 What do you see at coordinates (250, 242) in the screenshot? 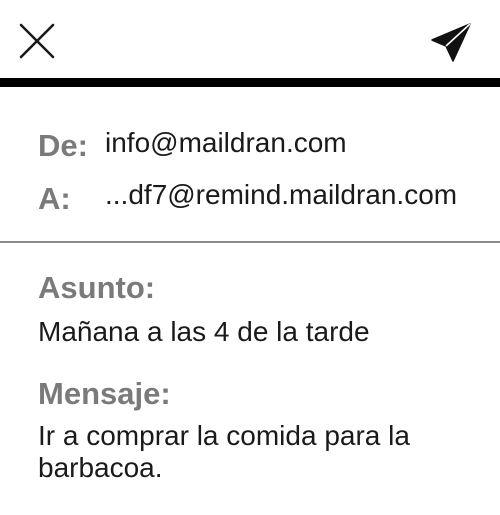
I see `section-divider` at bounding box center [250, 242].